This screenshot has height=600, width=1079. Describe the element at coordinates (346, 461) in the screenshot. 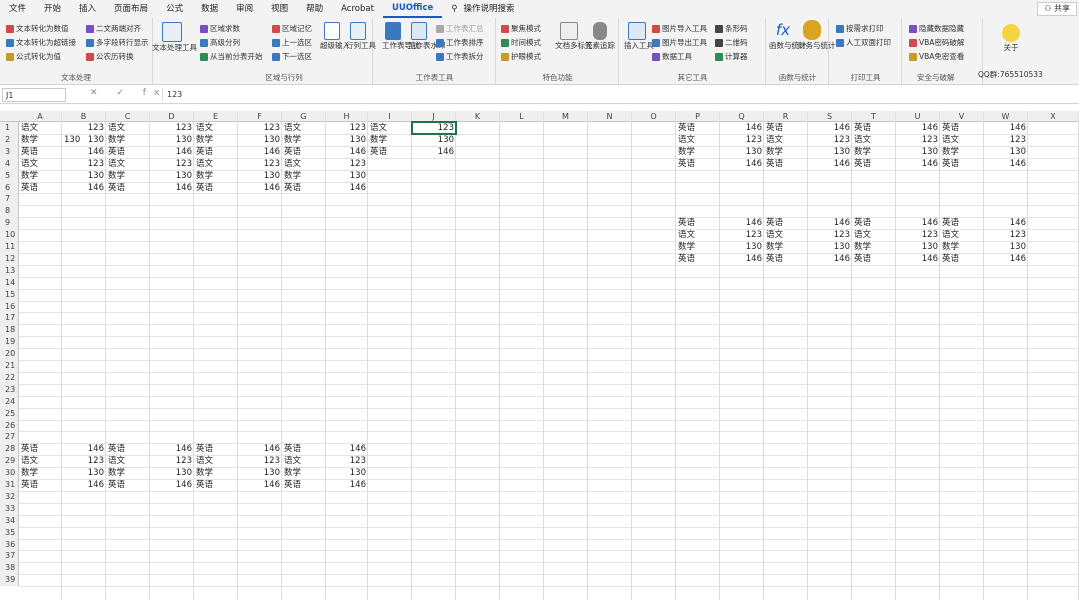

I see `cell-h29: 123` at that location.